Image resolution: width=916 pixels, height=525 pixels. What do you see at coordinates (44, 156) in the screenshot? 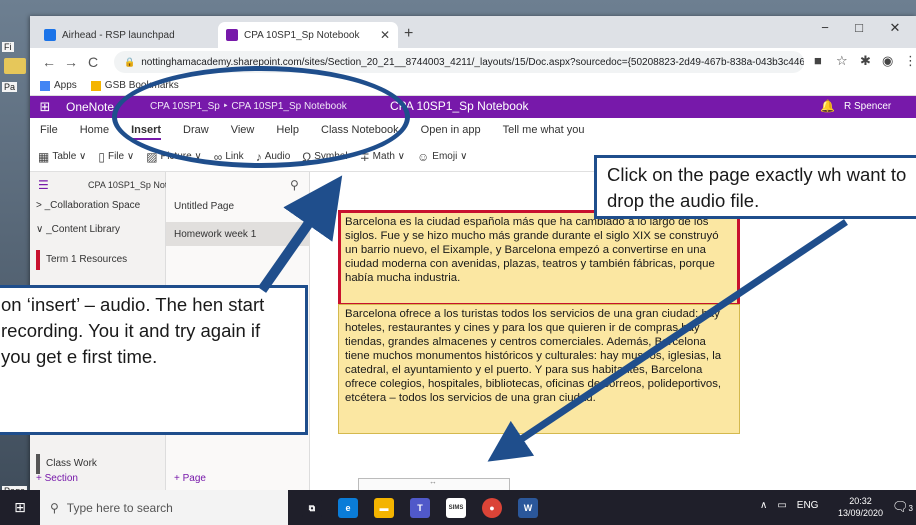
I see `table-icon: ▦` at bounding box center [44, 156].